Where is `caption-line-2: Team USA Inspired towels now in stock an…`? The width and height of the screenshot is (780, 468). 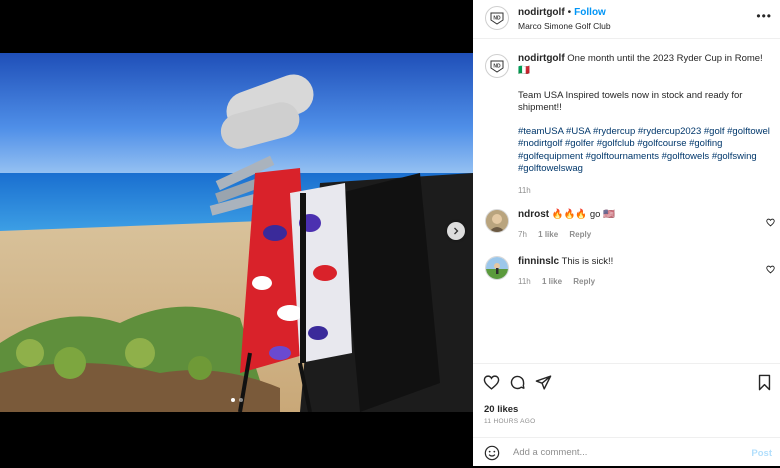 caption-line-2: Team USA Inspired towels now in stock an… is located at coordinates (630, 101).